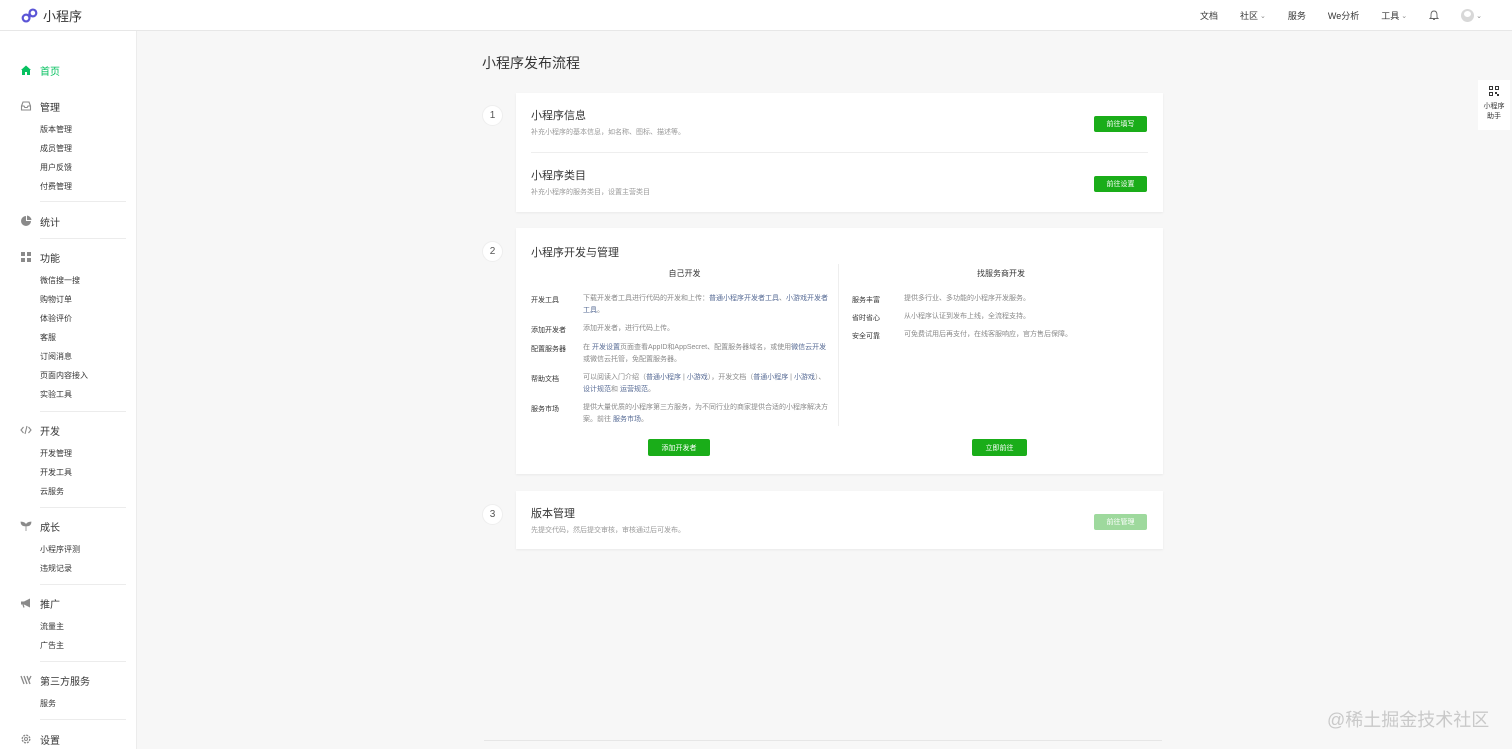 Image resolution: width=1512 pixels, height=749 pixels. I want to click on vendor-dev-row-label: 安全可靠, so click(866, 336).